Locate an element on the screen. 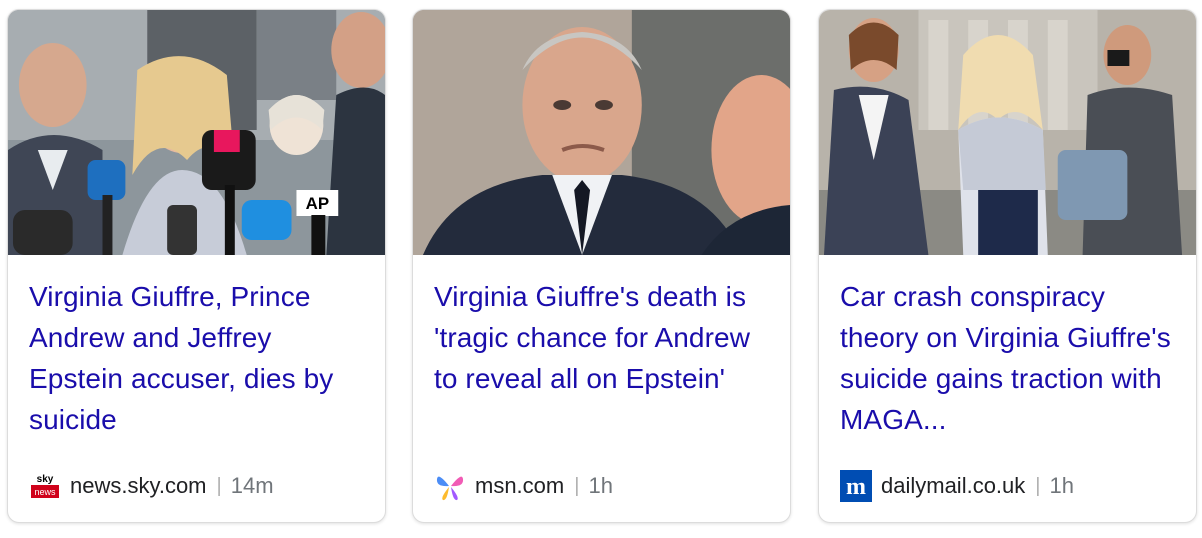 The image size is (1202, 538). dailymail-logo-icon: m is located at coordinates (856, 486).